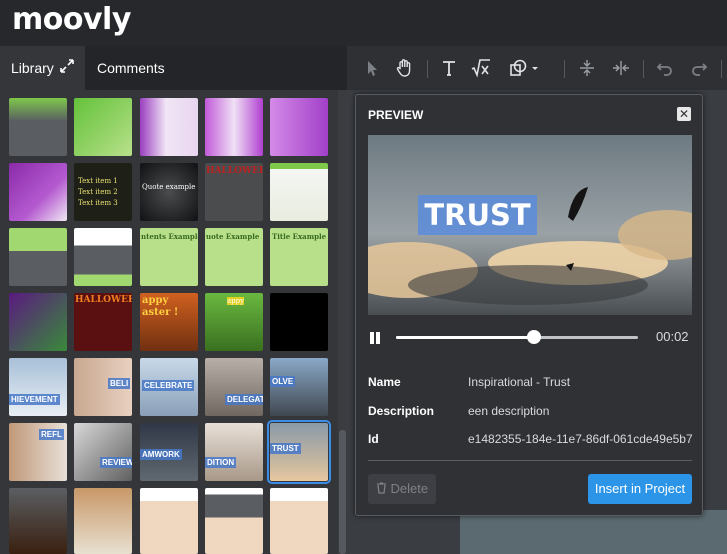  Describe the element at coordinates (373, 439) in the screenshot. I see `id-label: Id` at that location.